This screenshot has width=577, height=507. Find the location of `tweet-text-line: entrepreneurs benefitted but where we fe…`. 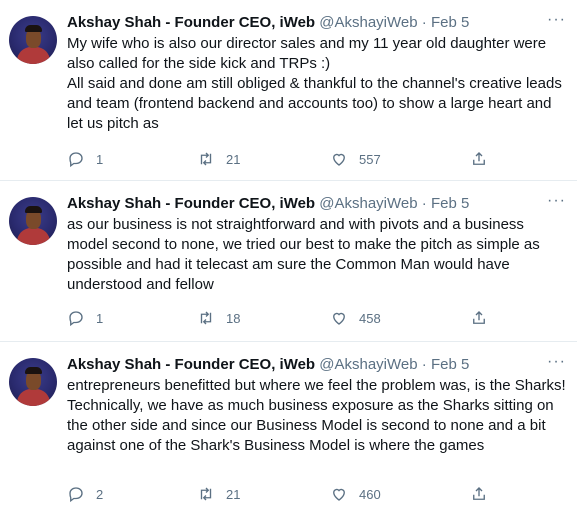

tweet-text-line: entrepreneurs benefitted but where we fe… is located at coordinates (316, 385).